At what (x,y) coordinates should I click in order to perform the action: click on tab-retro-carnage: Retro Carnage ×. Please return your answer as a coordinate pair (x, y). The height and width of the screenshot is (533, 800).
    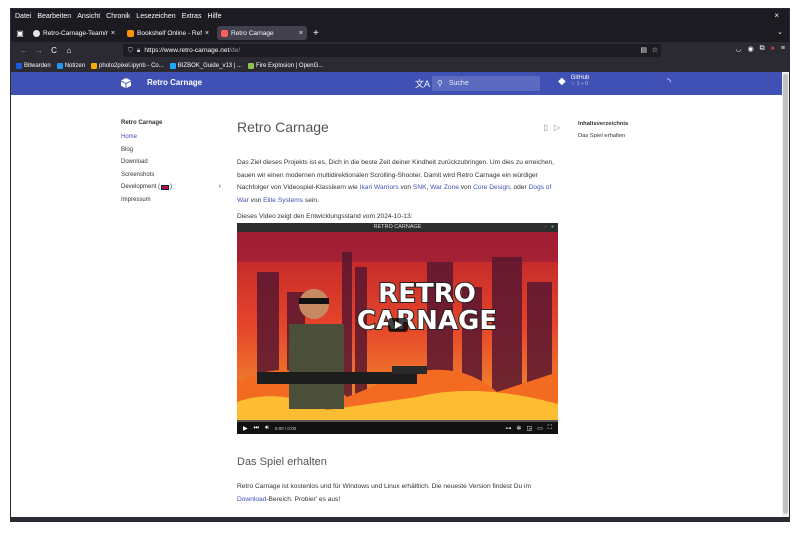
    Looking at the image, I should click on (262, 33).